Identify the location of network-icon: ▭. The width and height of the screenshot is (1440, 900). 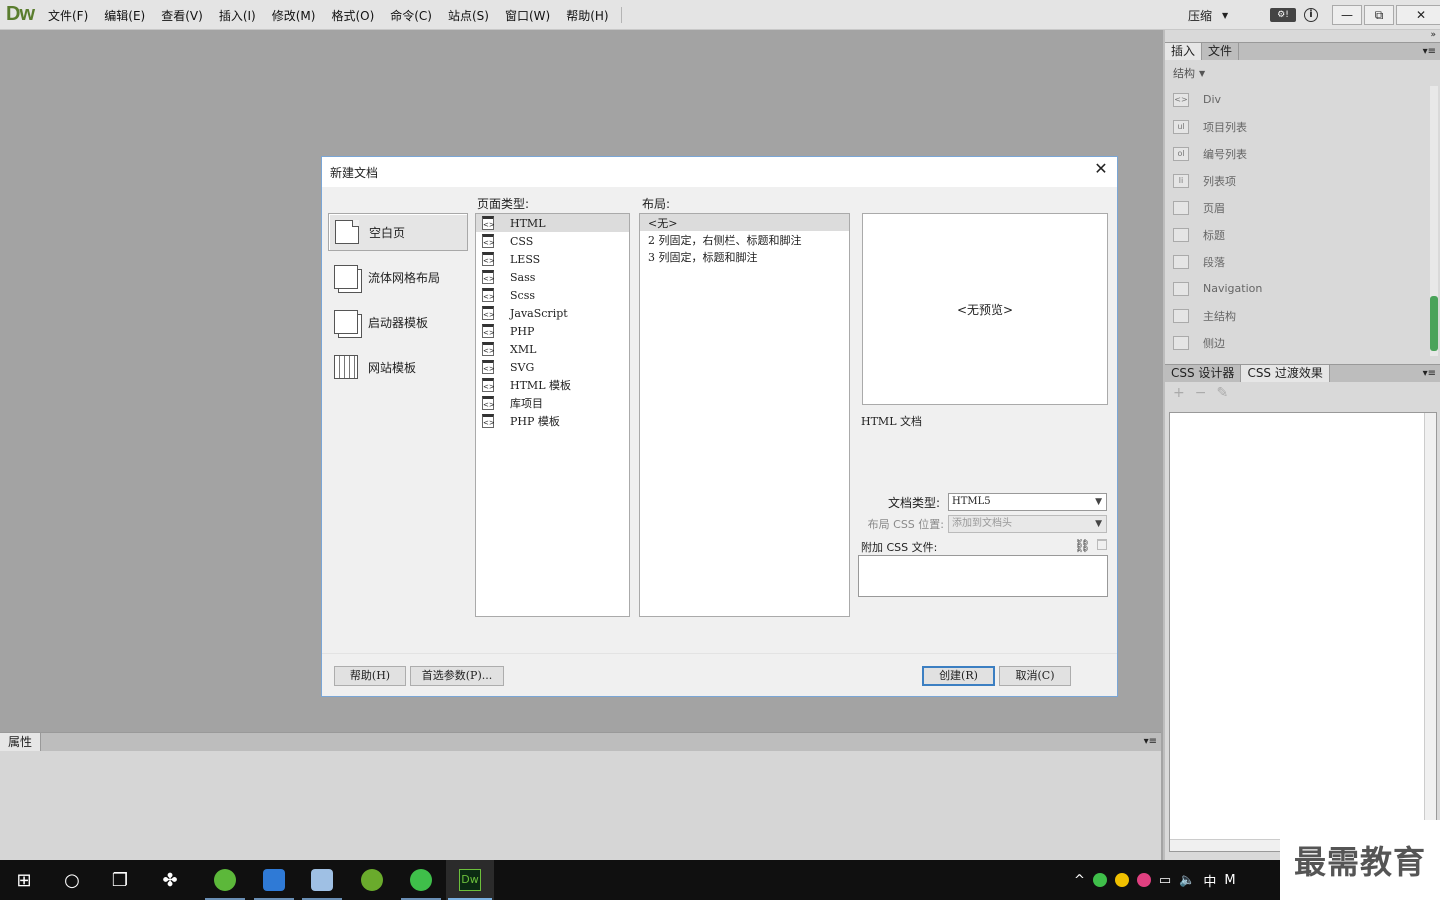
(1165, 880).